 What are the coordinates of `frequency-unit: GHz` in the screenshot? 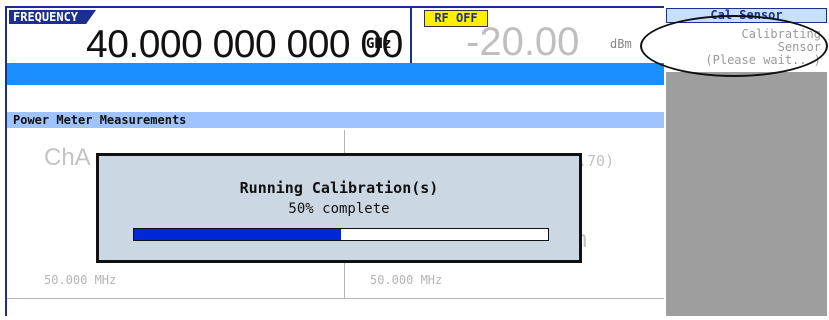 It's located at (379, 44).